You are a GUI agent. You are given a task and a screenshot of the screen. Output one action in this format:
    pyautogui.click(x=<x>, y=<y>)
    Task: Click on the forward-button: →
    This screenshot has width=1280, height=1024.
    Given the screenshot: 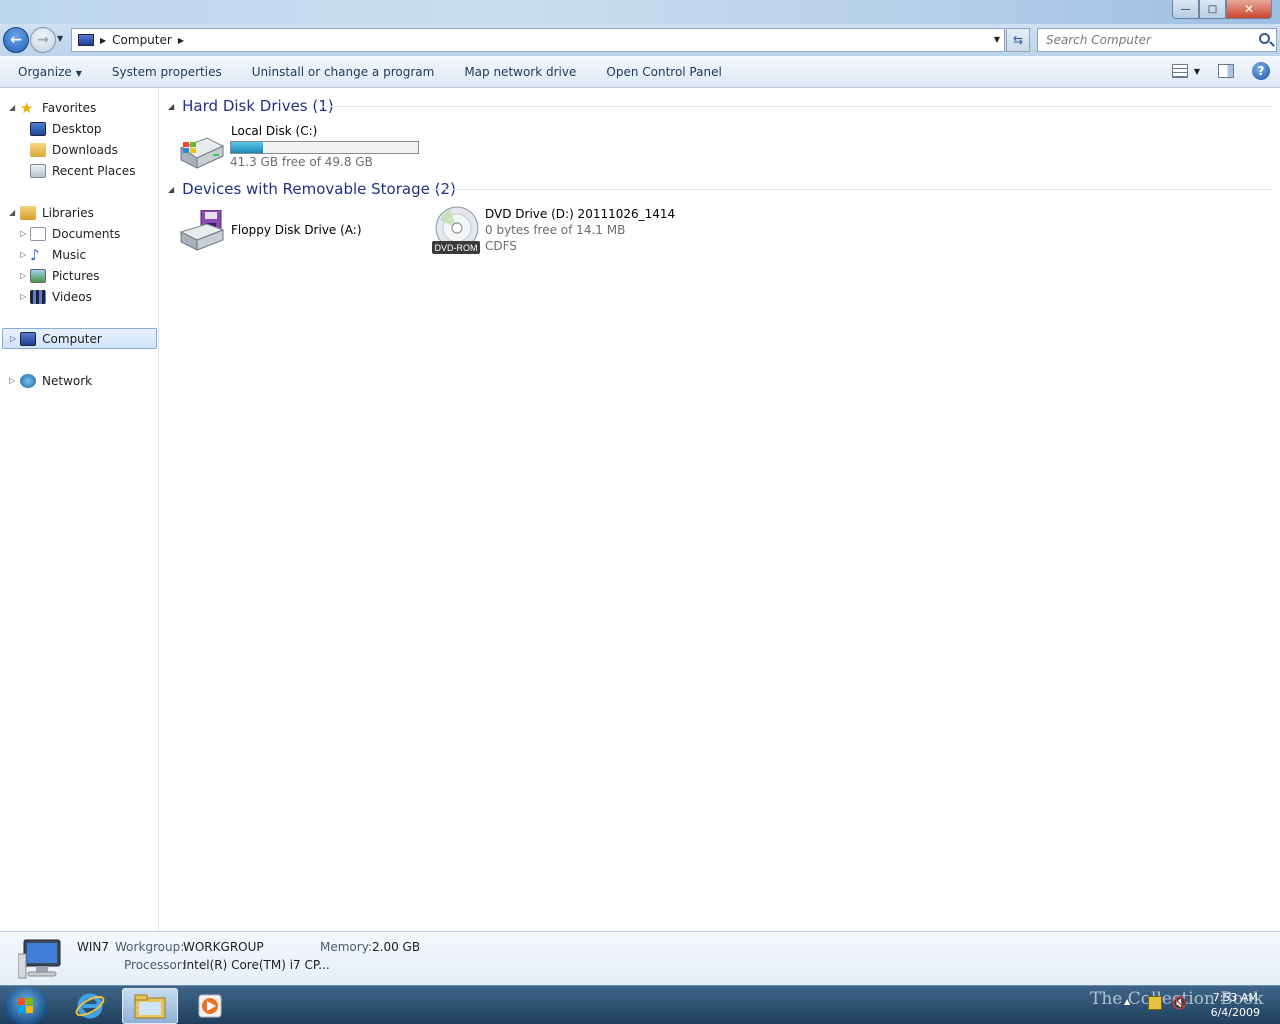 What is the action you would take?
    pyautogui.click(x=43, y=40)
    